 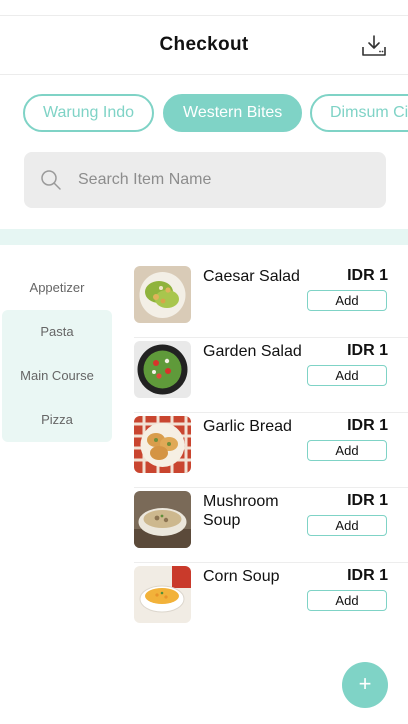 I want to click on item-name: Garden Salad, so click(x=252, y=351).